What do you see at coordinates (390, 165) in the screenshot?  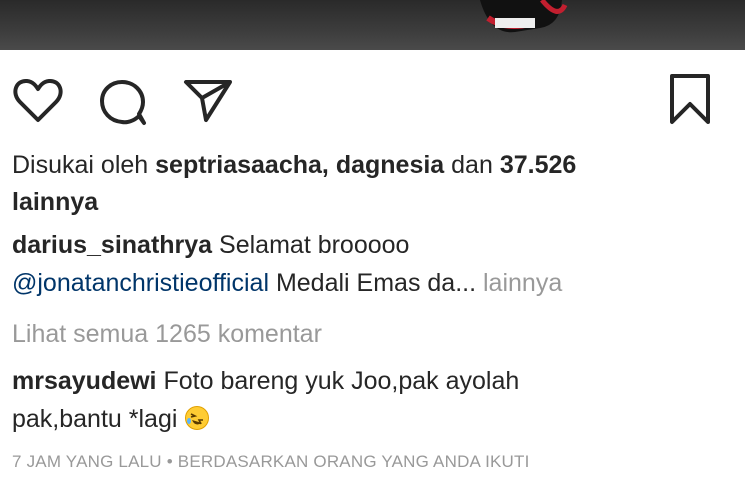 I see `liked-user-2: dagnesia` at bounding box center [390, 165].